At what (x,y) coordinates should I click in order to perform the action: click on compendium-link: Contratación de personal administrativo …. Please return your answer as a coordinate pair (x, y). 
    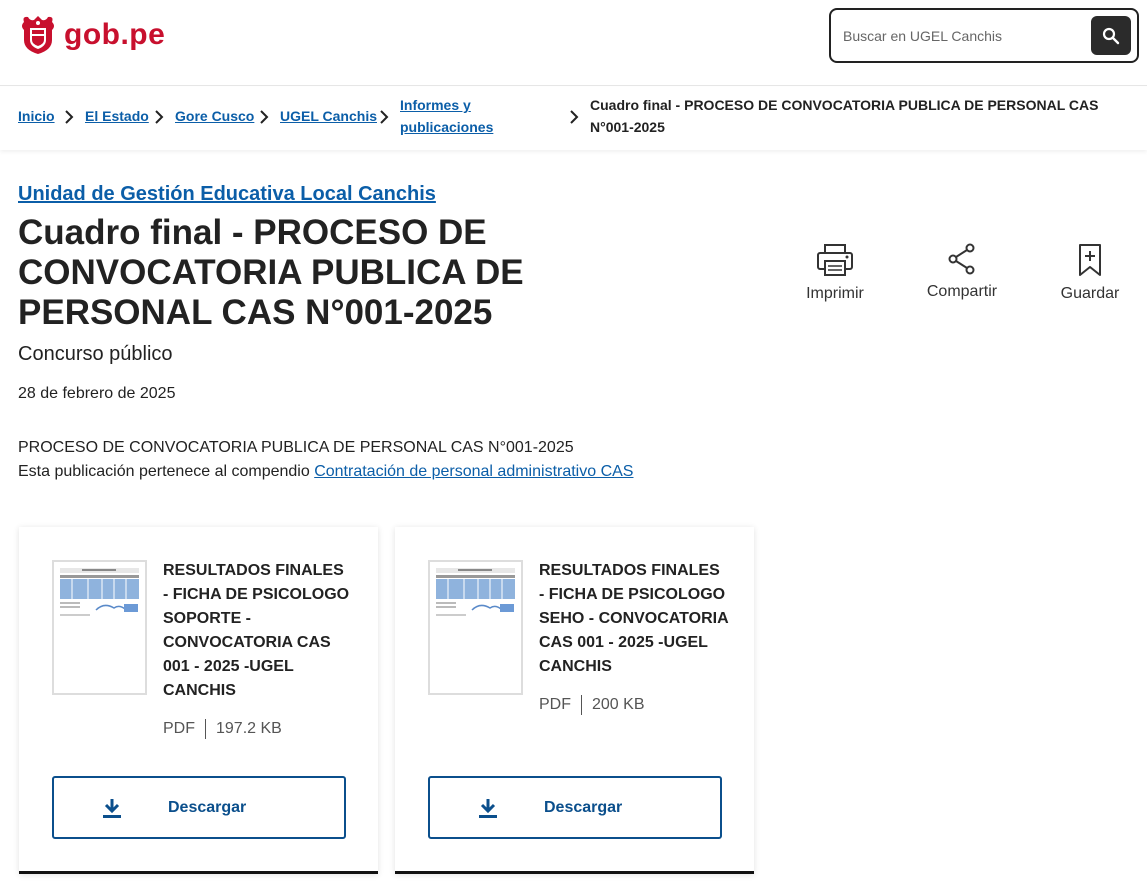
    Looking at the image, I should click on (473, 471).